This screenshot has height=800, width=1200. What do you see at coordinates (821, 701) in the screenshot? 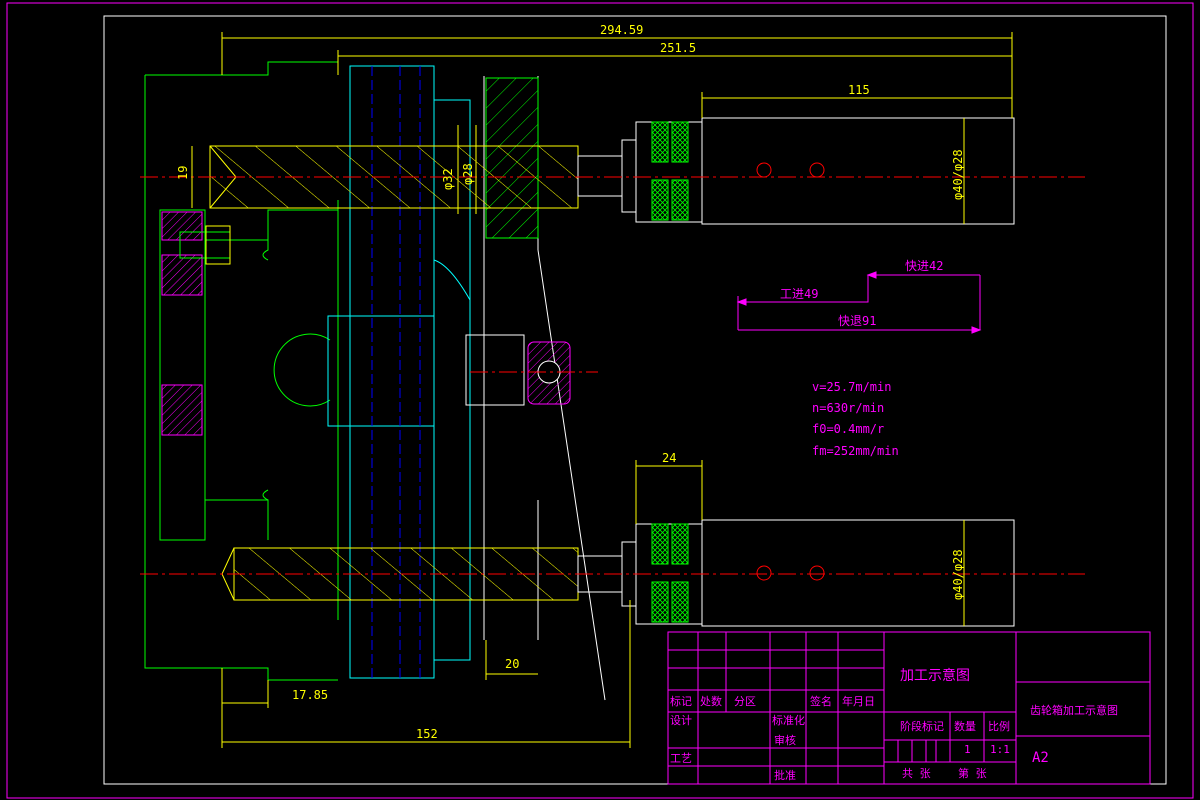
I see `tb-label-signature: 签名` at bounding box center [821, 701].